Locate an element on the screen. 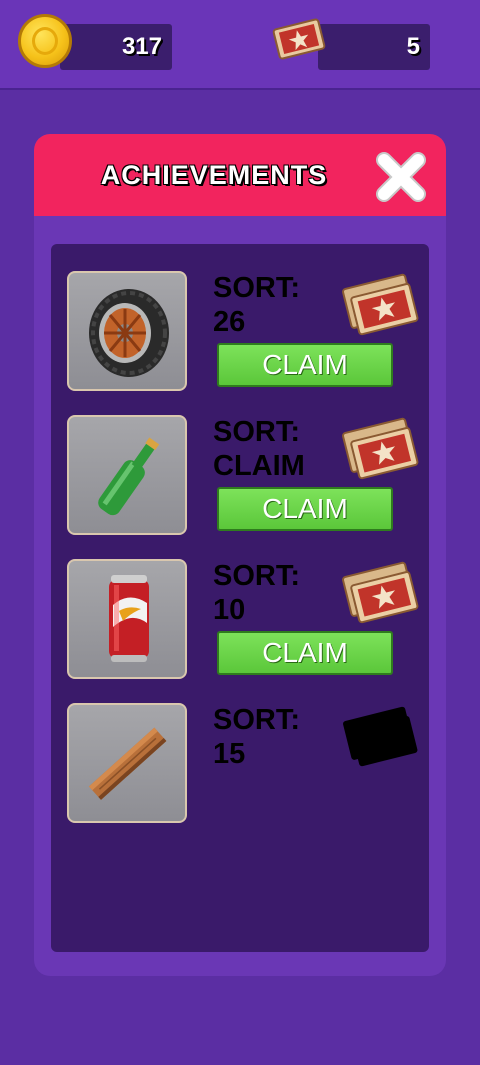 This screenshot has height=1065, width=480. achievement-progress: 10 is located at coordinates (229, 610).